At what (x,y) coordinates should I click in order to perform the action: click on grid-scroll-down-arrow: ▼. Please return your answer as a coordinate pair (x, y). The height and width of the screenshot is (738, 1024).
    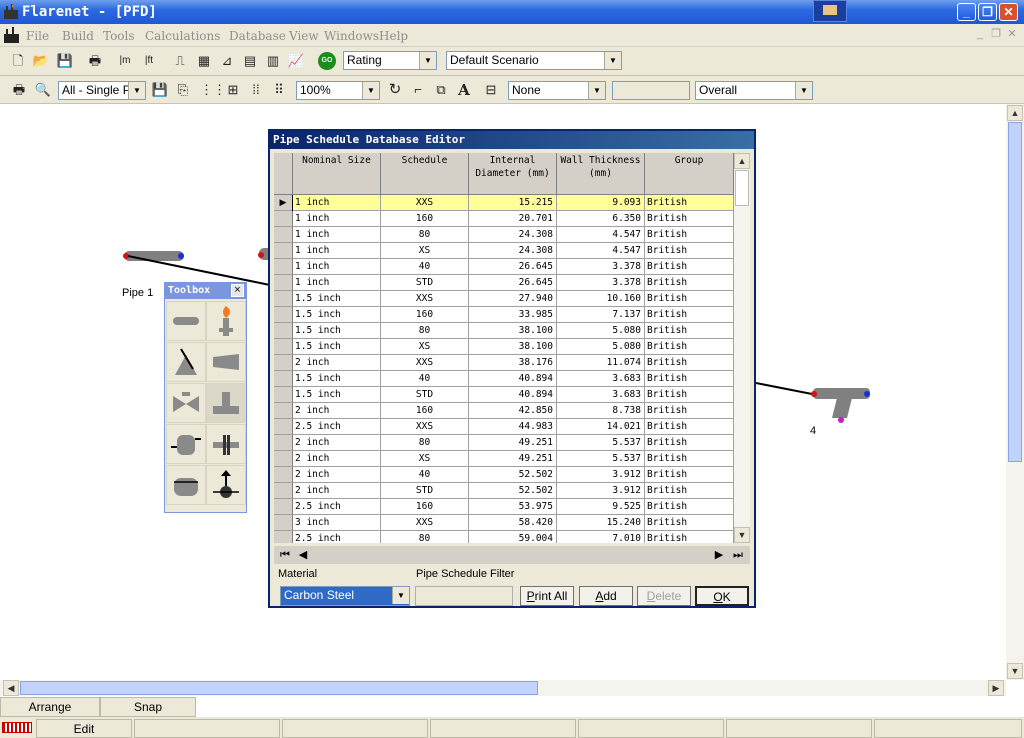
    Looking at the image, I should click on (742, 535).